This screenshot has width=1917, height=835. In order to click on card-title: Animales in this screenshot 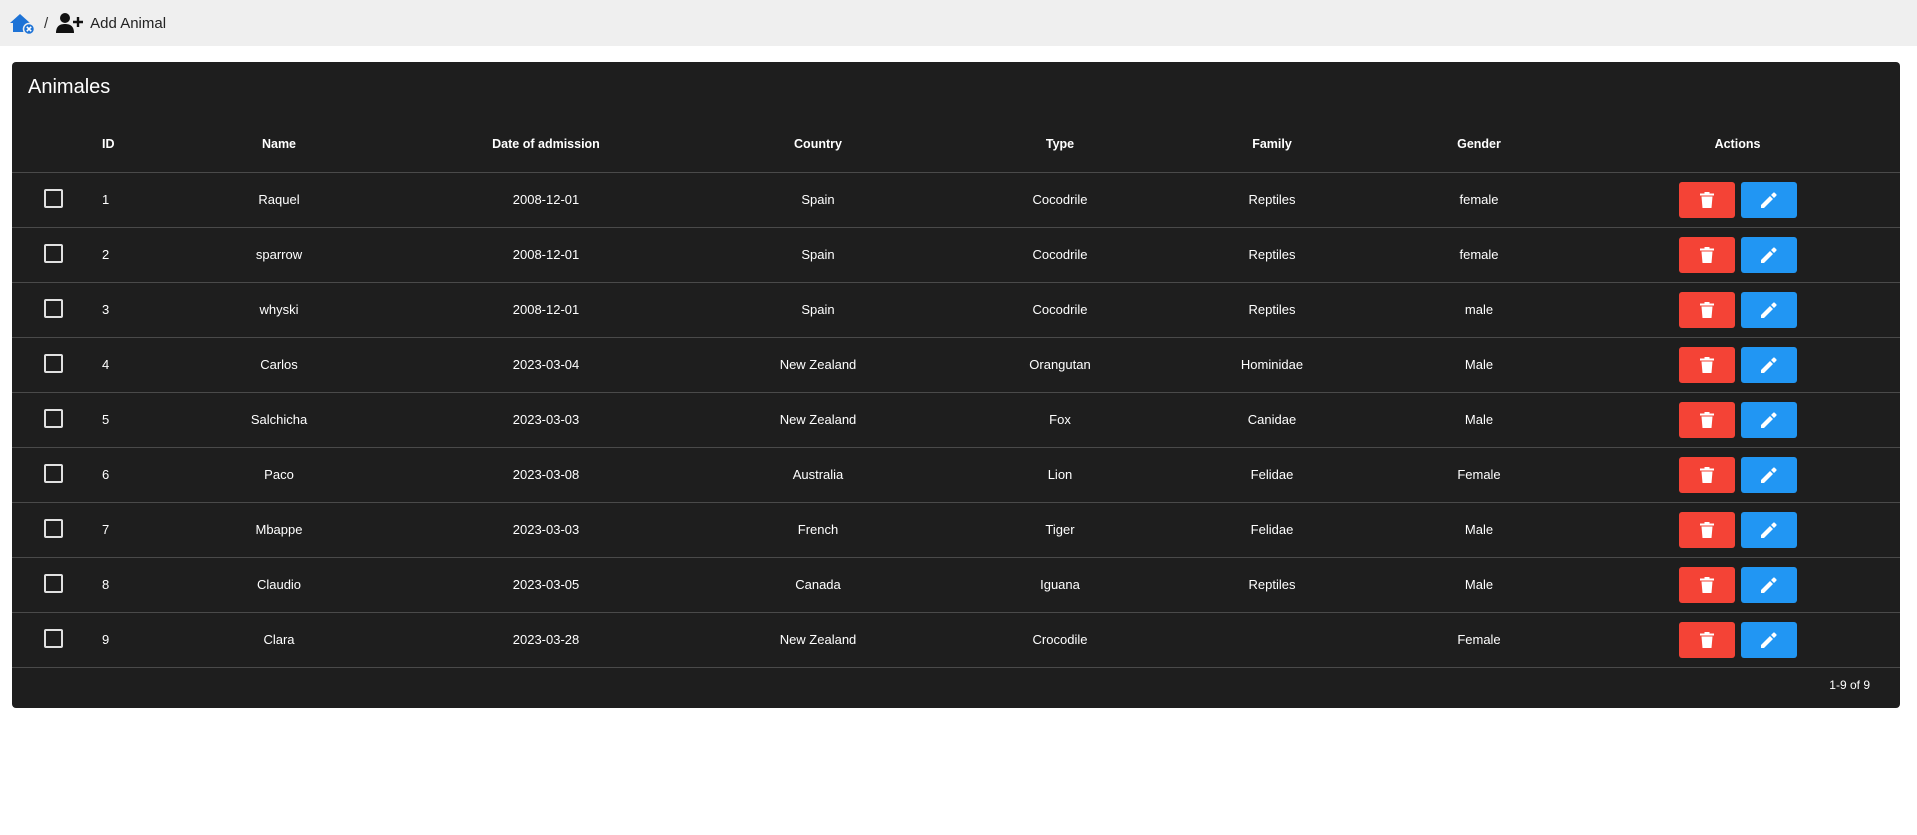, I will do `click(69, 87)`.